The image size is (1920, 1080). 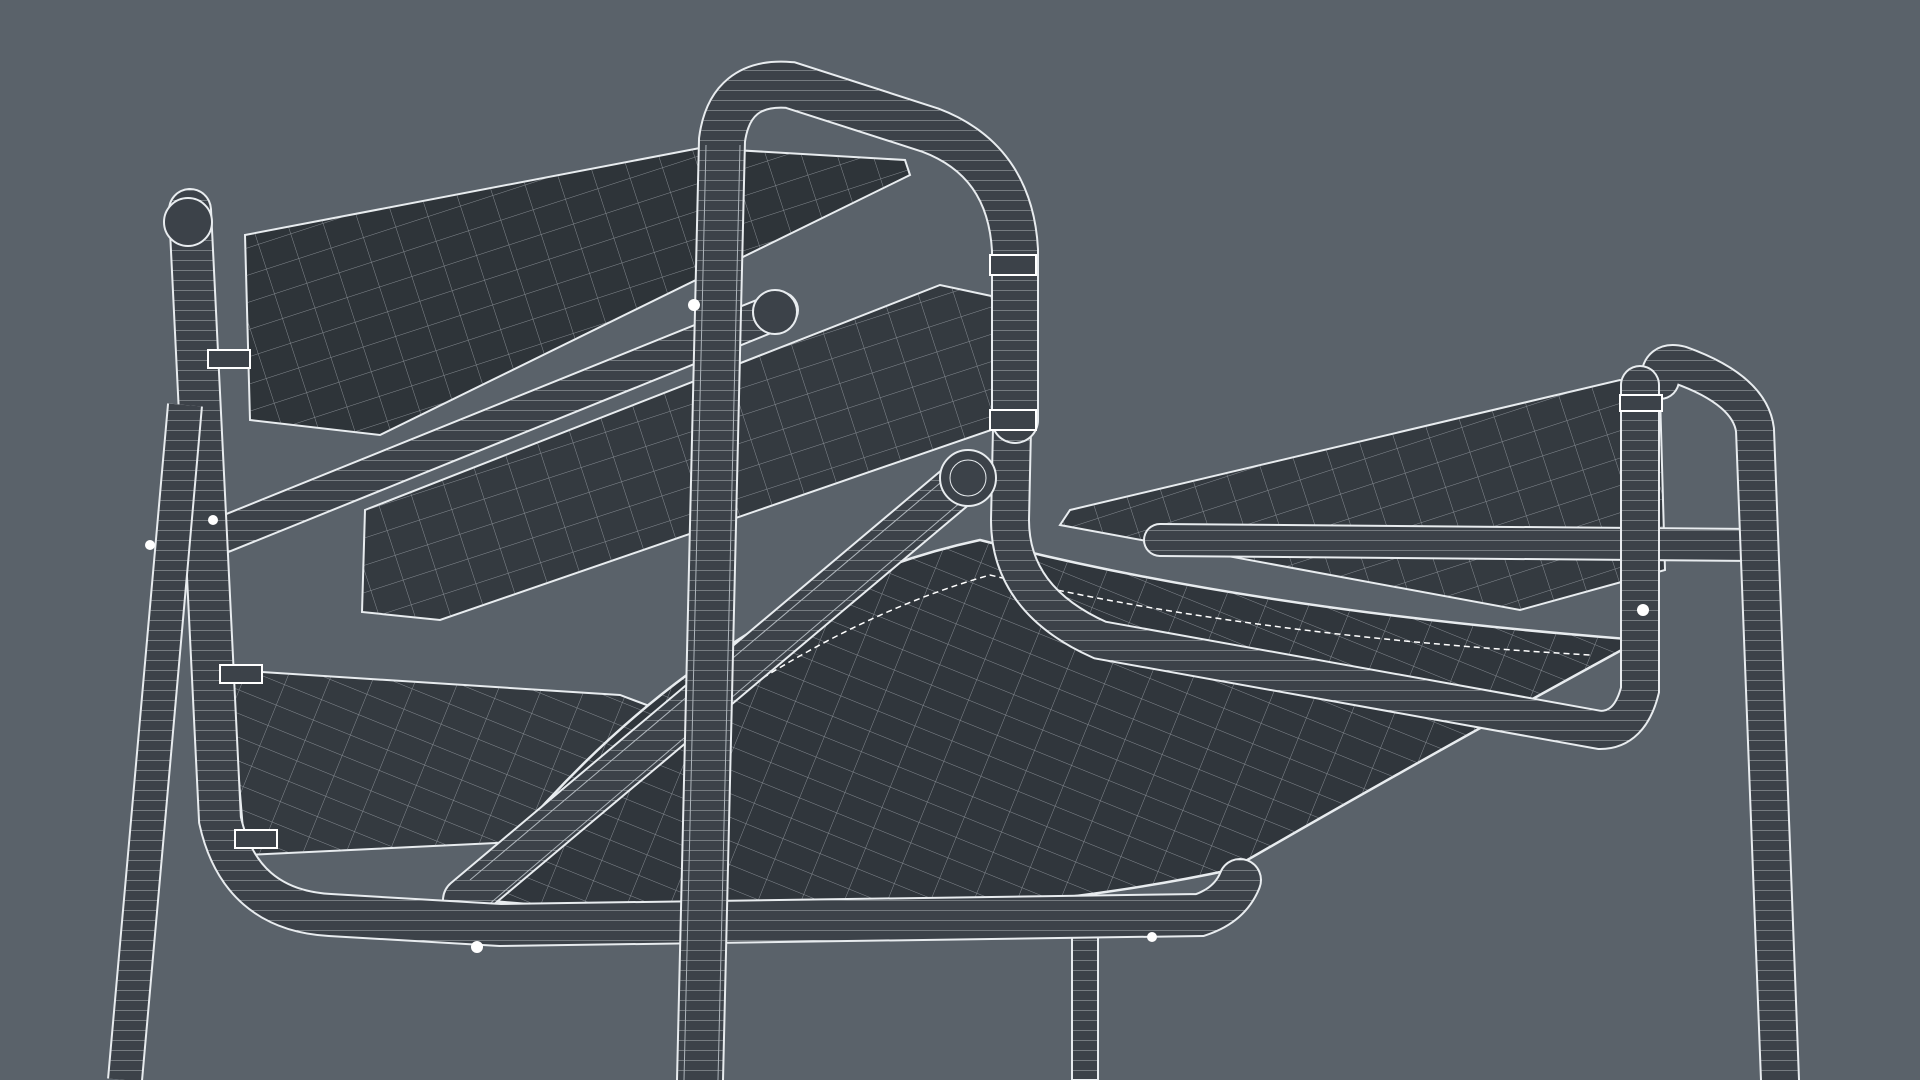 What do you see at coordinates (968, 478) in the screenshot?
I see `rail-end-cap` at bounding box center [968, 478].